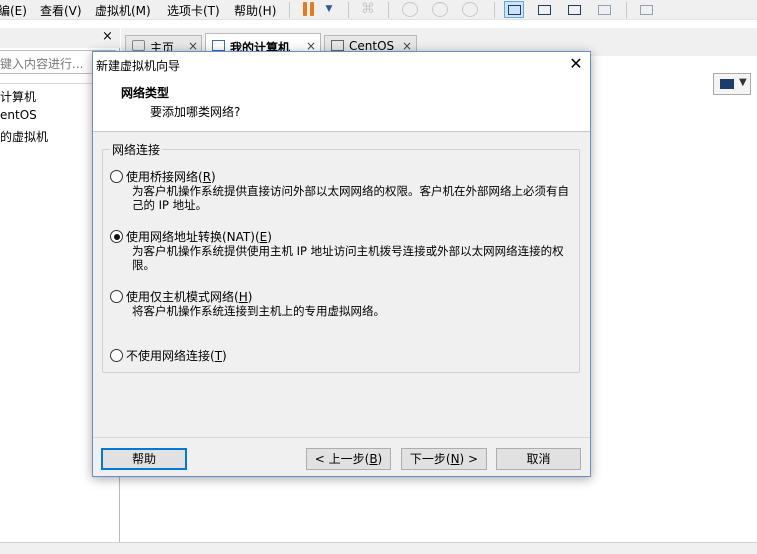 The image size is (757, 554). What do you see at coordinates (218, 45) in the screenshot?
I see `computer-icon` at bounding box center [218, 45].